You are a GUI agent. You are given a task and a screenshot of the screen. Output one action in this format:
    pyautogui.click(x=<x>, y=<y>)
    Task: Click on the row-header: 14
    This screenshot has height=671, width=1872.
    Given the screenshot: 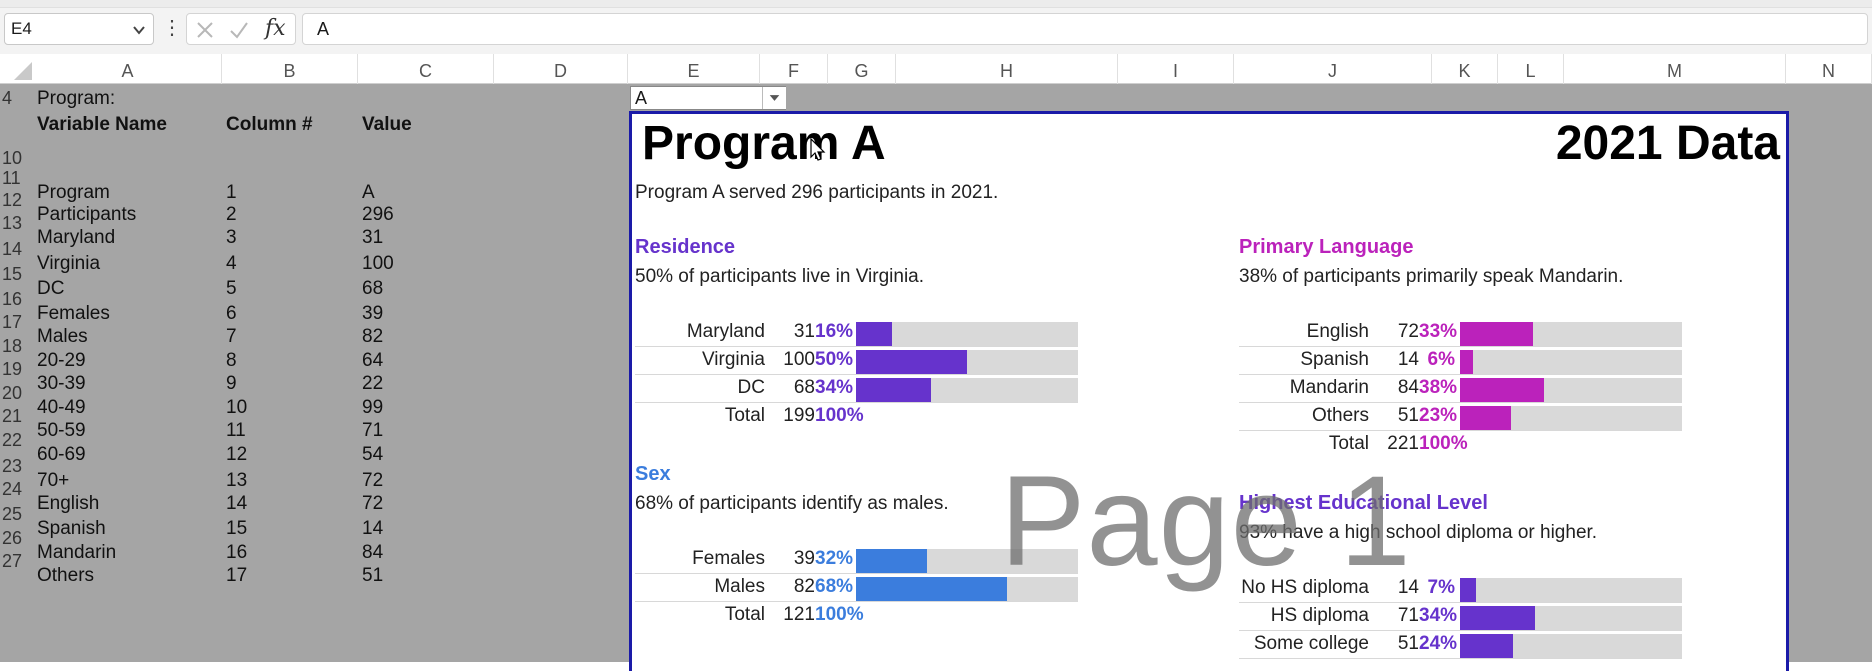 What is the action you would take?
    pyautogui.click(x=17, y=249)
    